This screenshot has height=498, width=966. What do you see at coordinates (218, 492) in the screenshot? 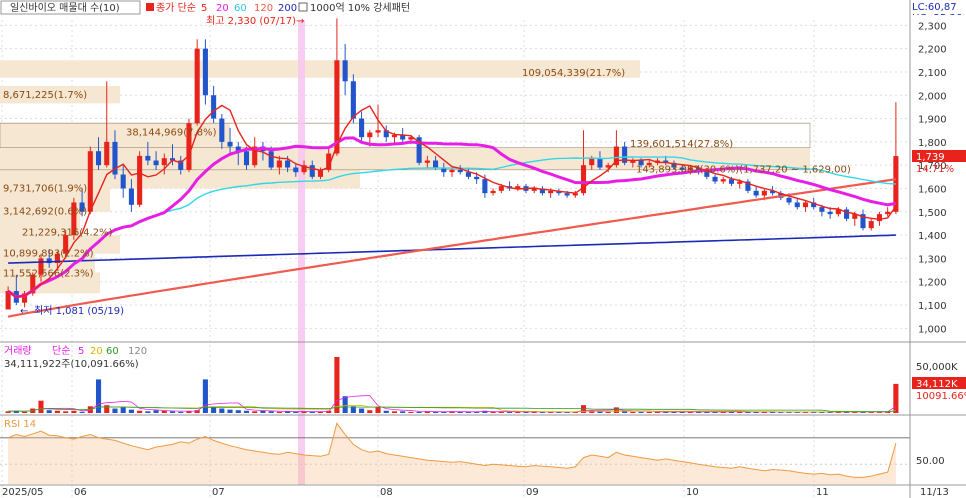
I see `x-tick-label: 07` at bounding box center [218, 492].